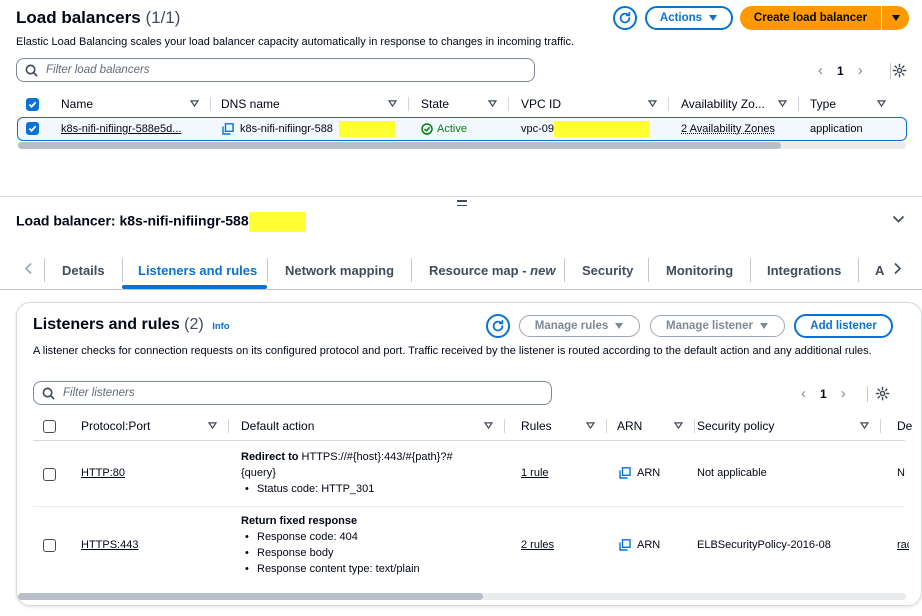 Image resolution: width=922 pixels, height=616 pixels. What do you see at coordinates (854, 104) in the screenshot?
I see `column-type: Type` at bounding box center [854, 104].